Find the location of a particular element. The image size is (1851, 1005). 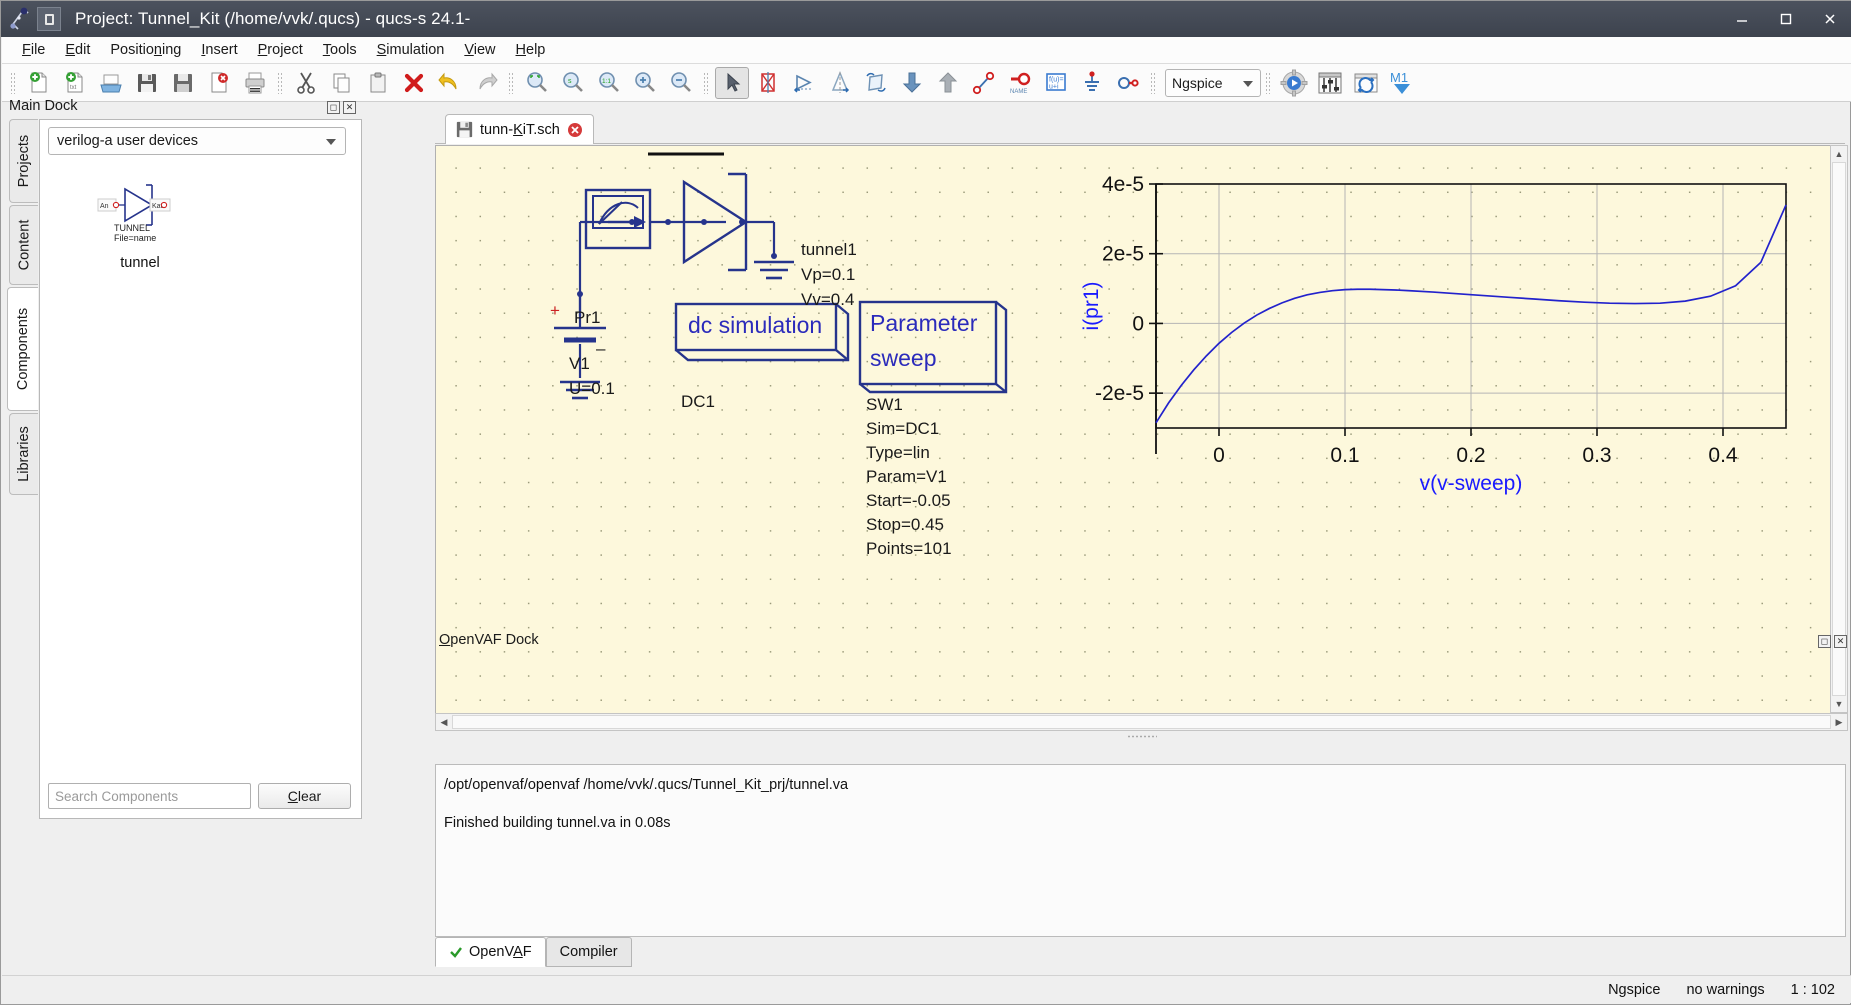

component-category-select: verilog-a user devices is located at coordinates (197, 141).